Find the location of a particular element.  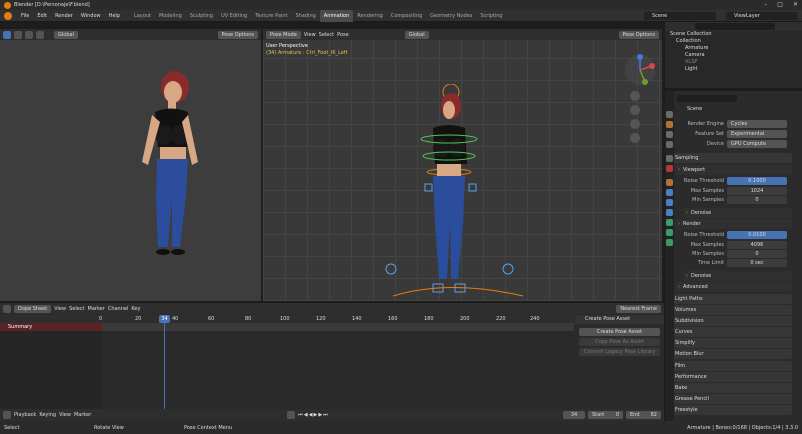

pose-mode-icon is located at coordinates (7, 34).